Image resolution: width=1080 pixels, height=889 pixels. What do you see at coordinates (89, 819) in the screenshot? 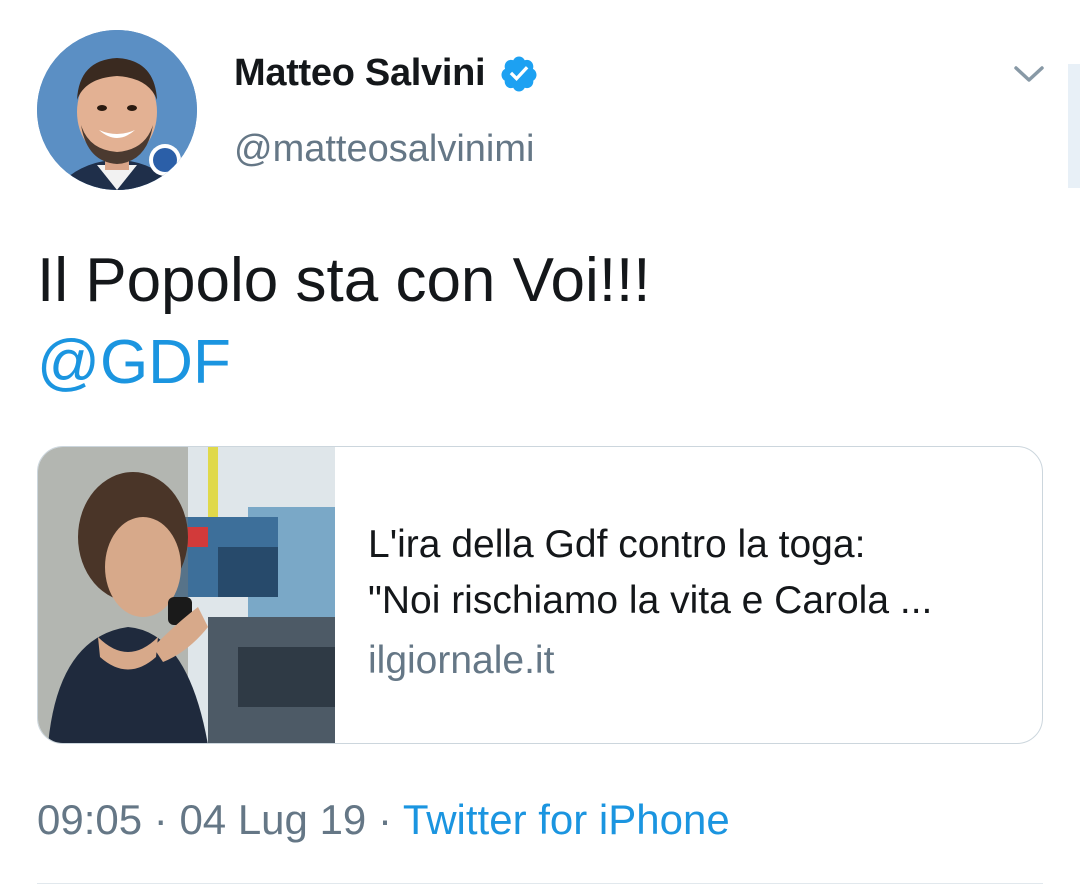
I see `tweet-time: 09:05` at bounding box center [89, 819].